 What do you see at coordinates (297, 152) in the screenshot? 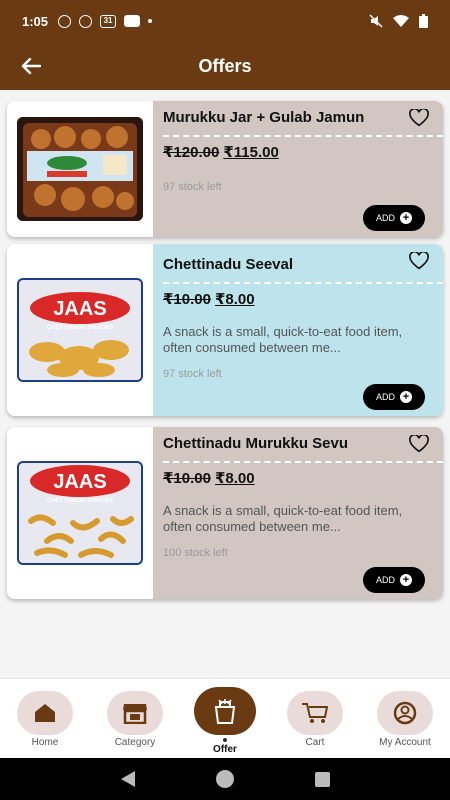
I see `price-row: ₹120.00 ₹115.00` at bounding box center [297, 152].